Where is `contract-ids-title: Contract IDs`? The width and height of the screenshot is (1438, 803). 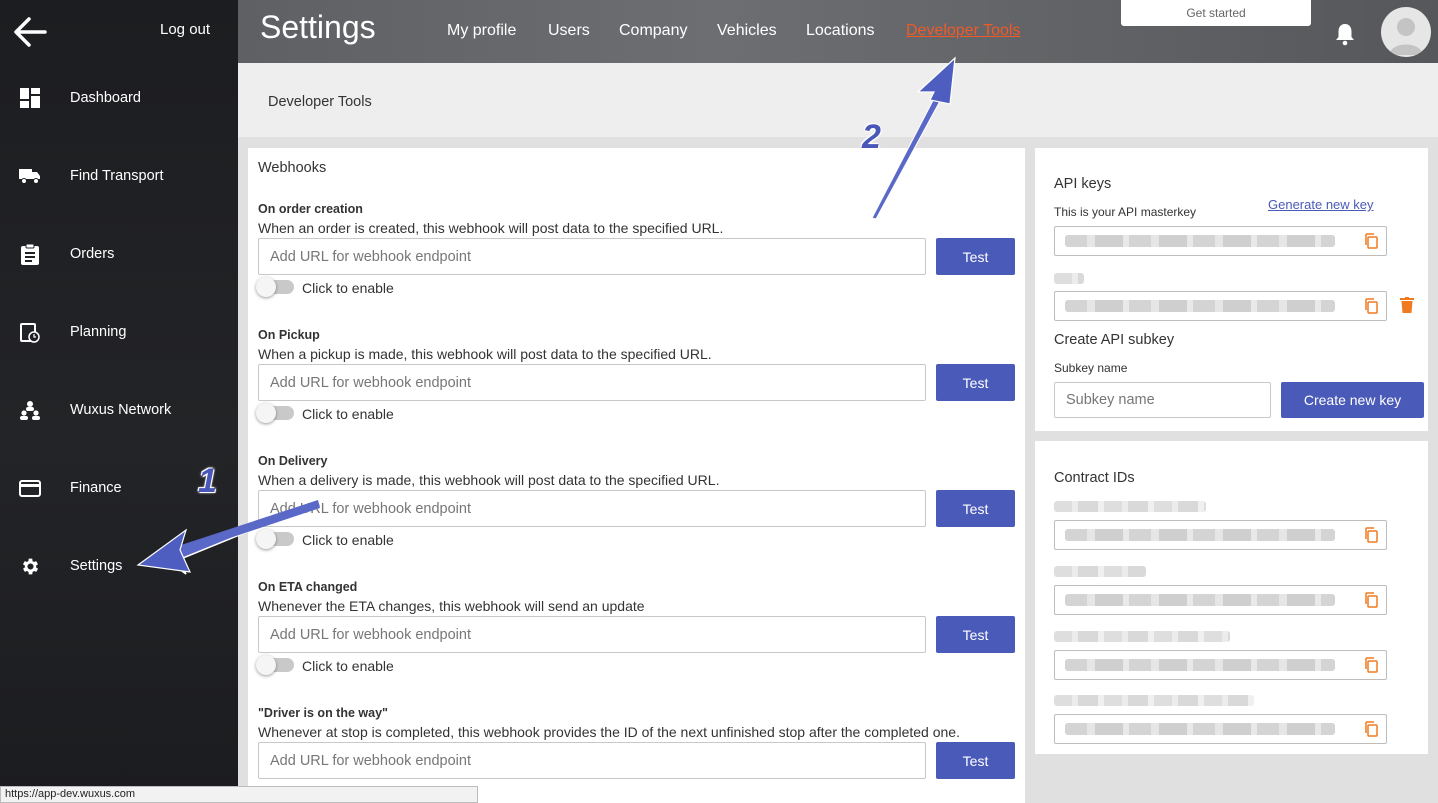
contract-ids-title: Contract IDs is located at coordinates (1094, 478).